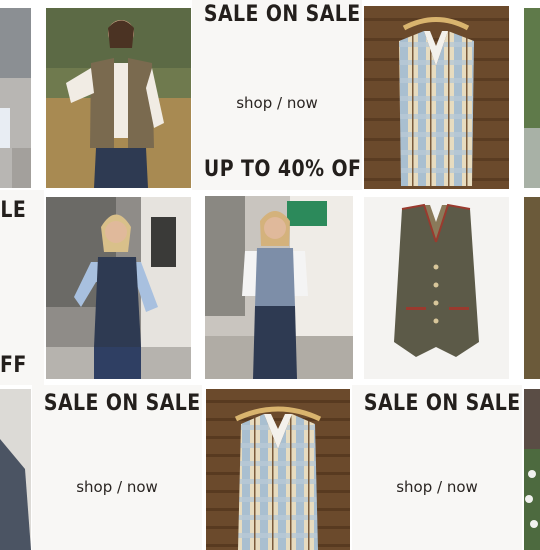 The image size is (540, 550). What do you see at coordinates (532, 288) in the screenshot?
I see `wood-edge` at bounding box center [532, 288].